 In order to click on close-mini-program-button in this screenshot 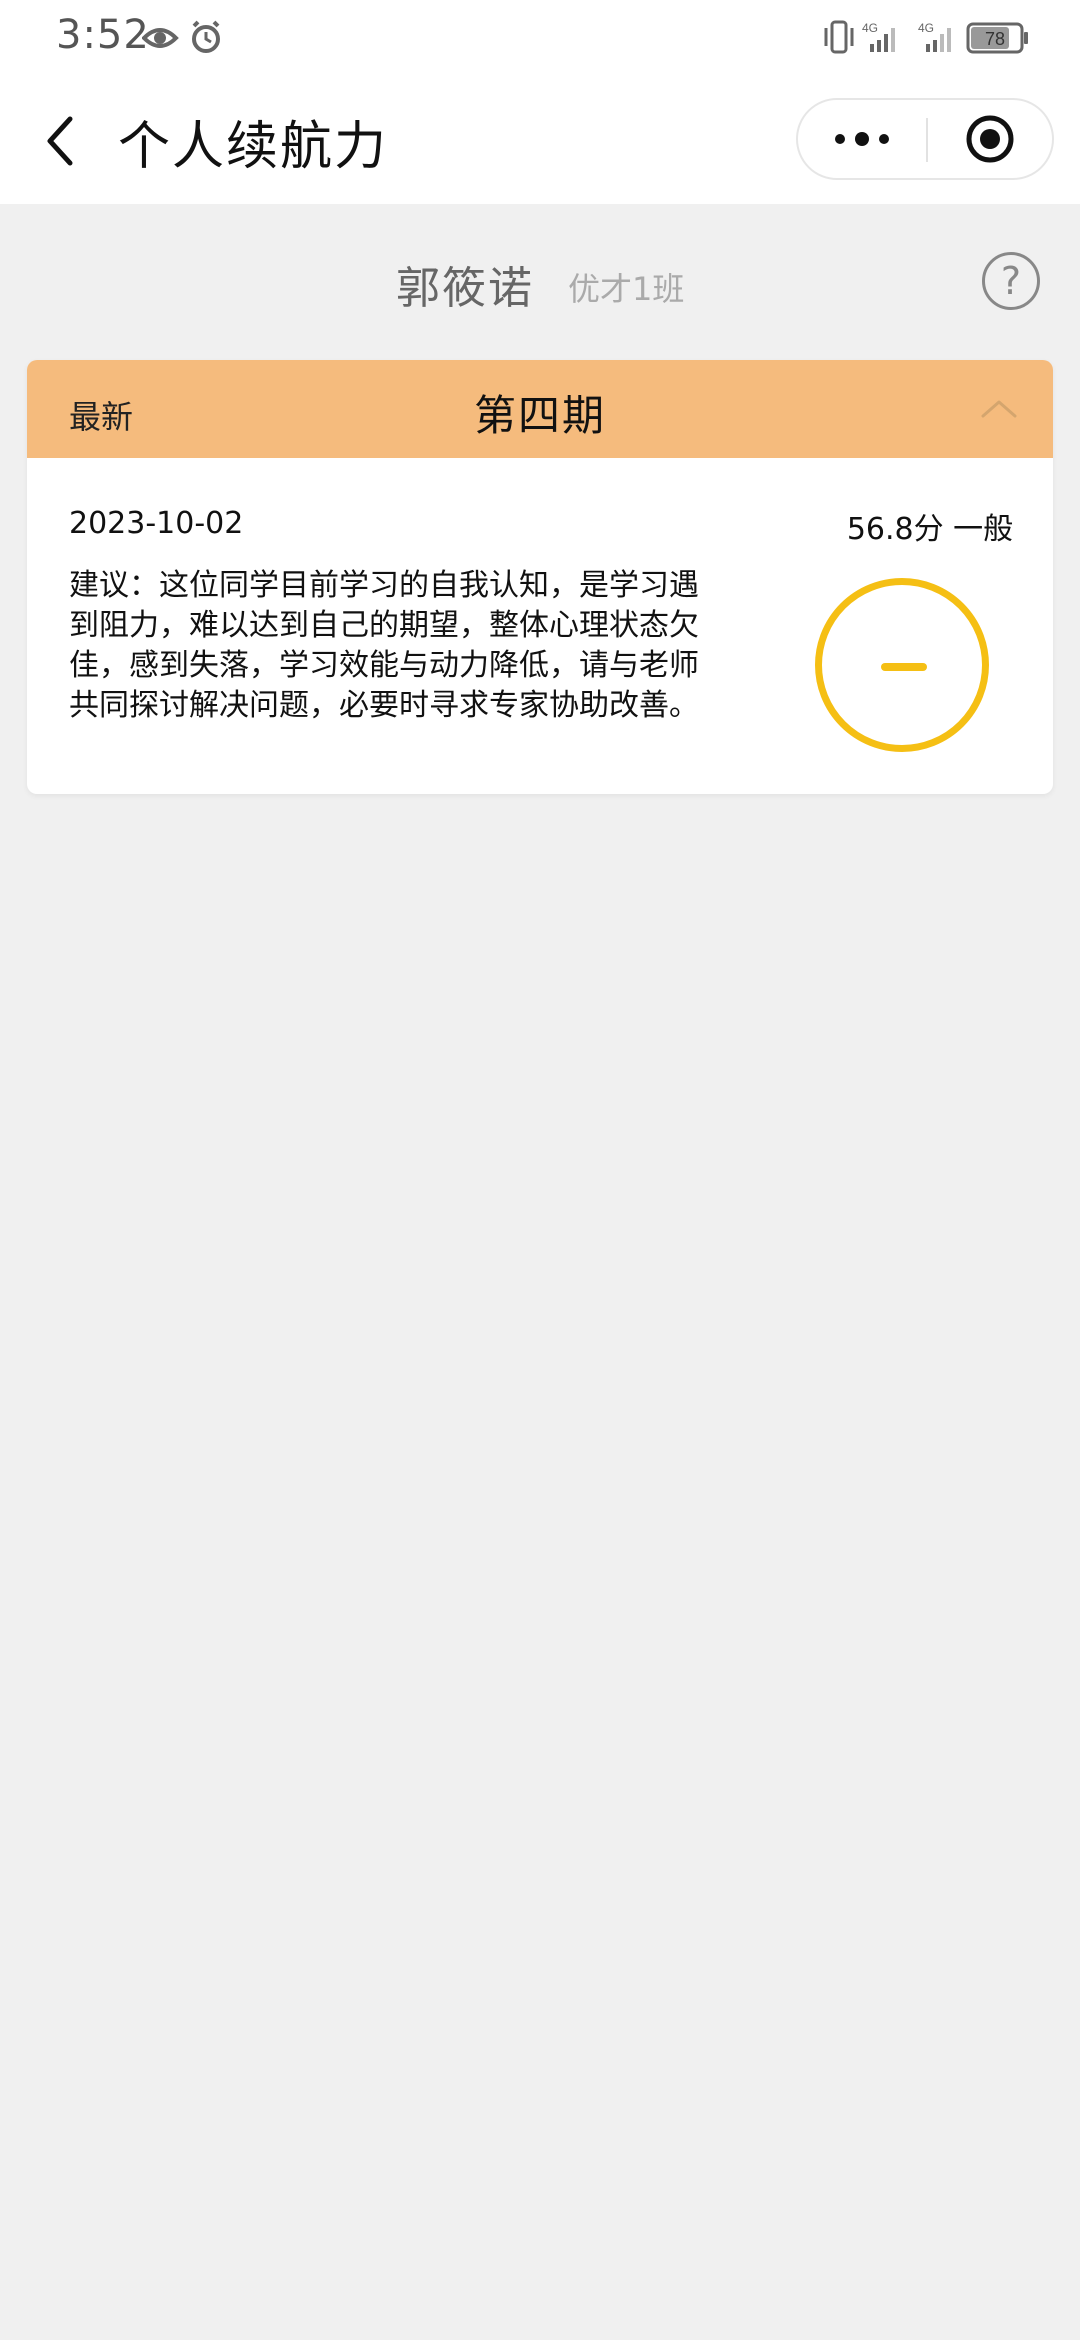, I will do `click(990, 139)`.